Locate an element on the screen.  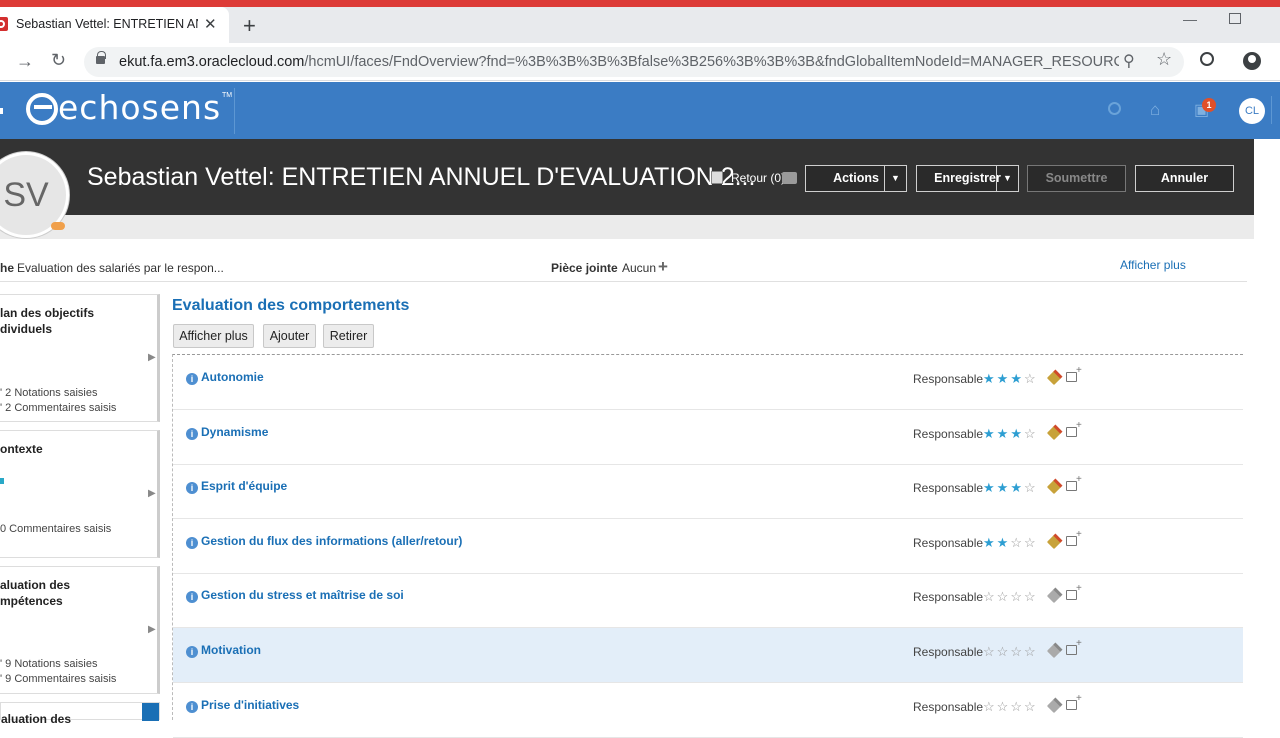
add-button: Ajouter is located at coordinates (289, 336).